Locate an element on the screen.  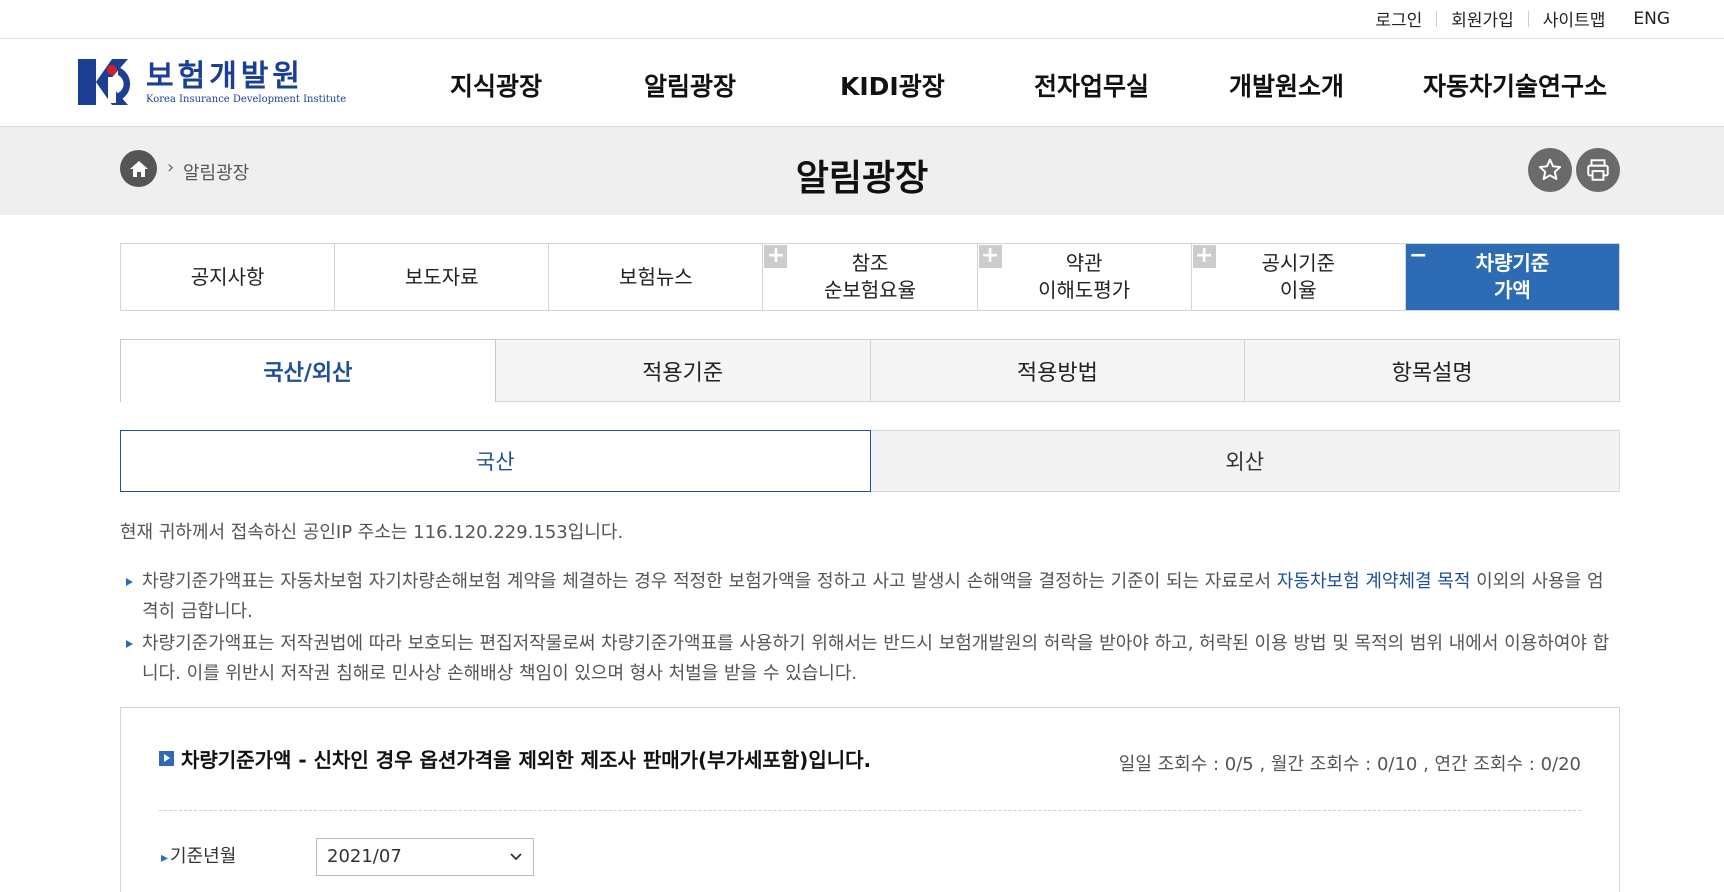
chevron-down-icon is located at coordinates (516, 857).